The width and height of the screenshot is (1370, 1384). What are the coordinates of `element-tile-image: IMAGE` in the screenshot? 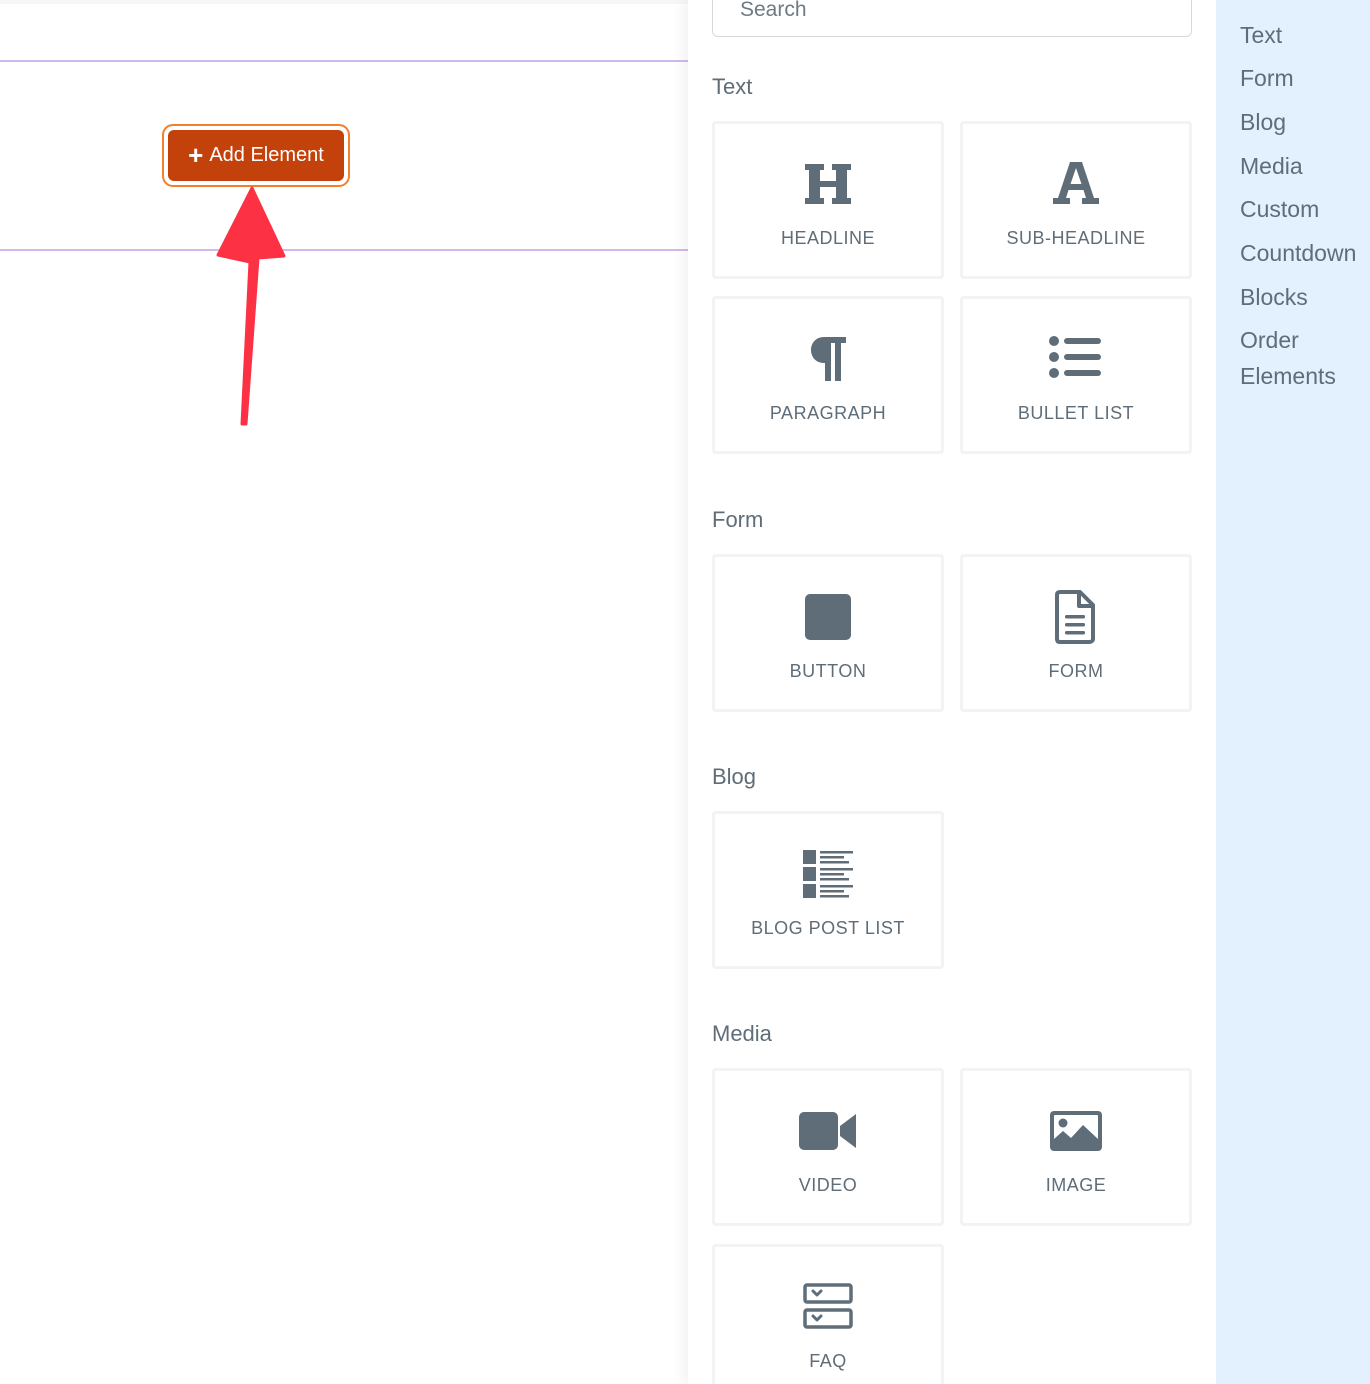 It's located at (1076, 1147).